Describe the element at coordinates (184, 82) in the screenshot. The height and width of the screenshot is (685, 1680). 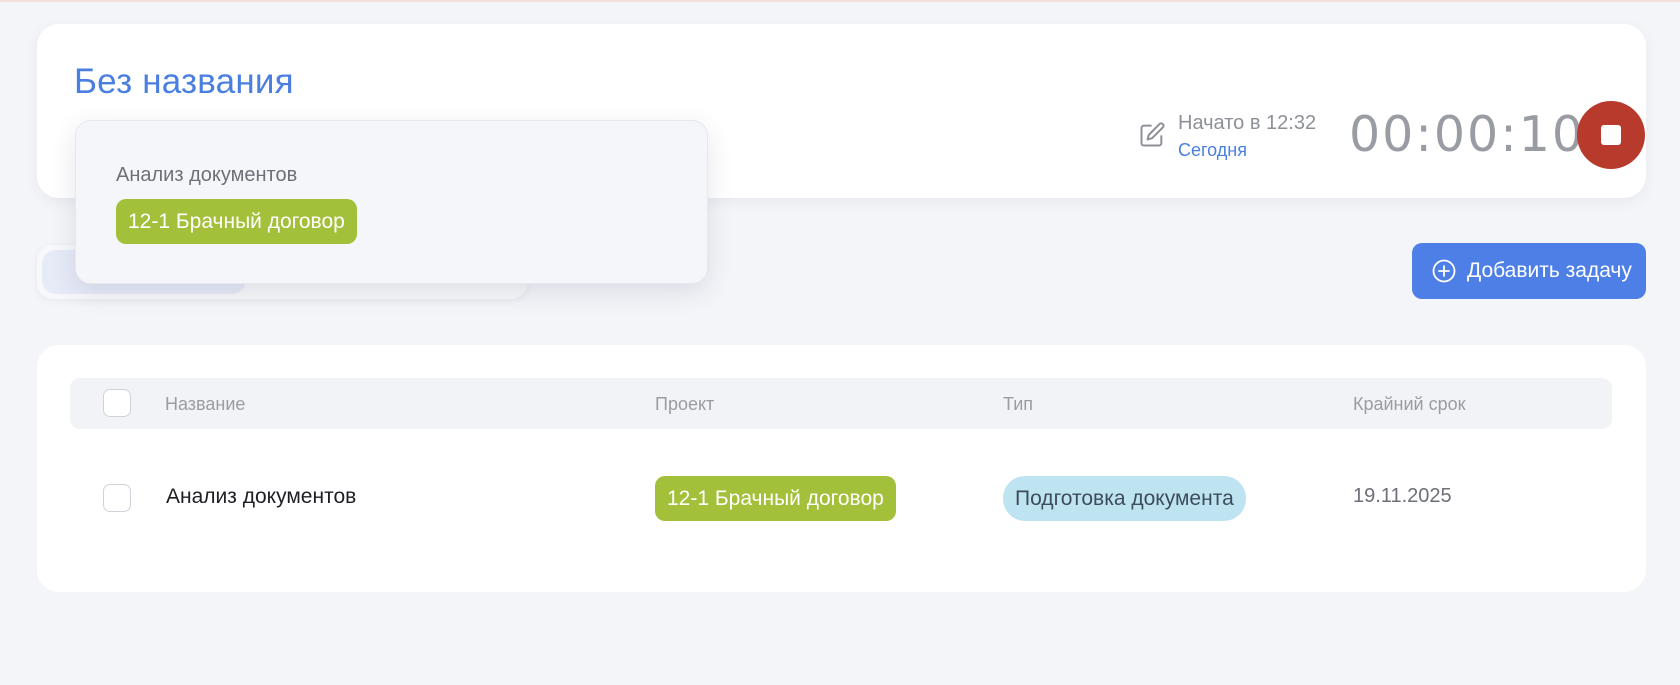
I see `timer-title: Без названия` at that location.